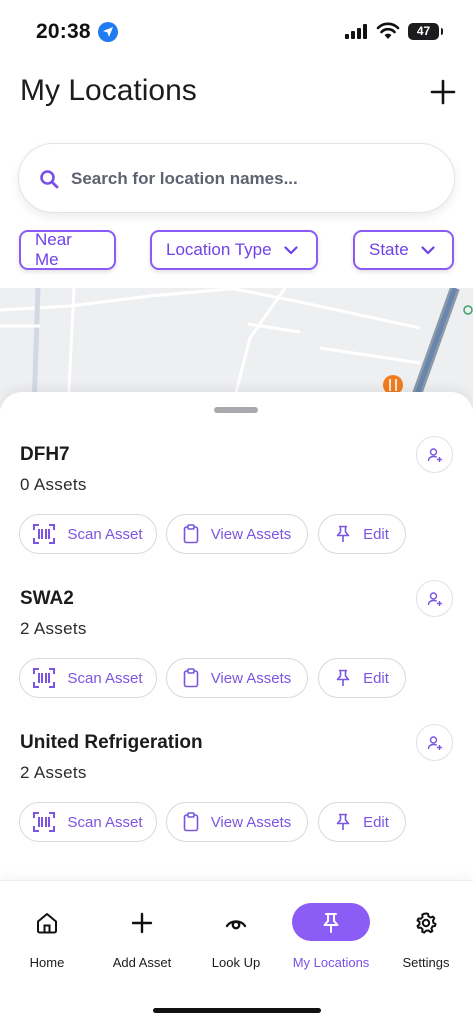 This screenshot has width=473, height=1024. What do you see at coordinates (356, 31) in the screenshot?
I see `cellular-signal-icon` at bounding box center [356, 31].